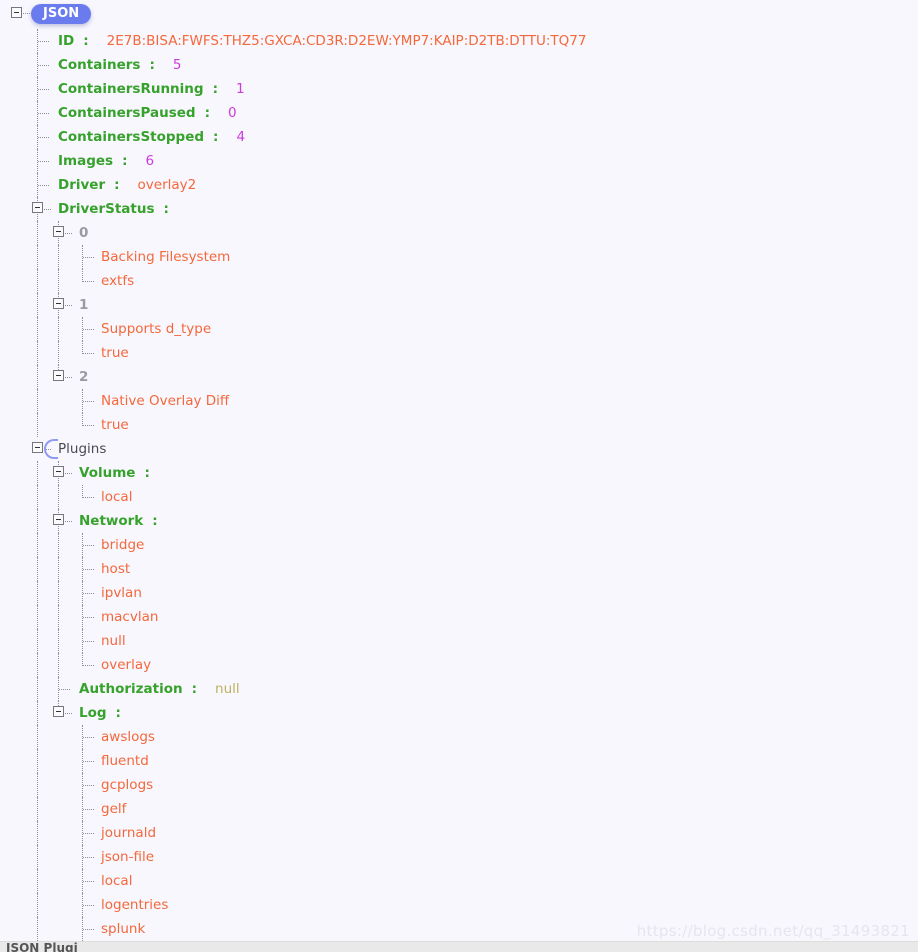 This screenshot has width=918, height=952. What do you see at coordinates (459, 929) in the screenshot?
I see `tree-row-log-8: splunk` at bounding box center [459, 929].